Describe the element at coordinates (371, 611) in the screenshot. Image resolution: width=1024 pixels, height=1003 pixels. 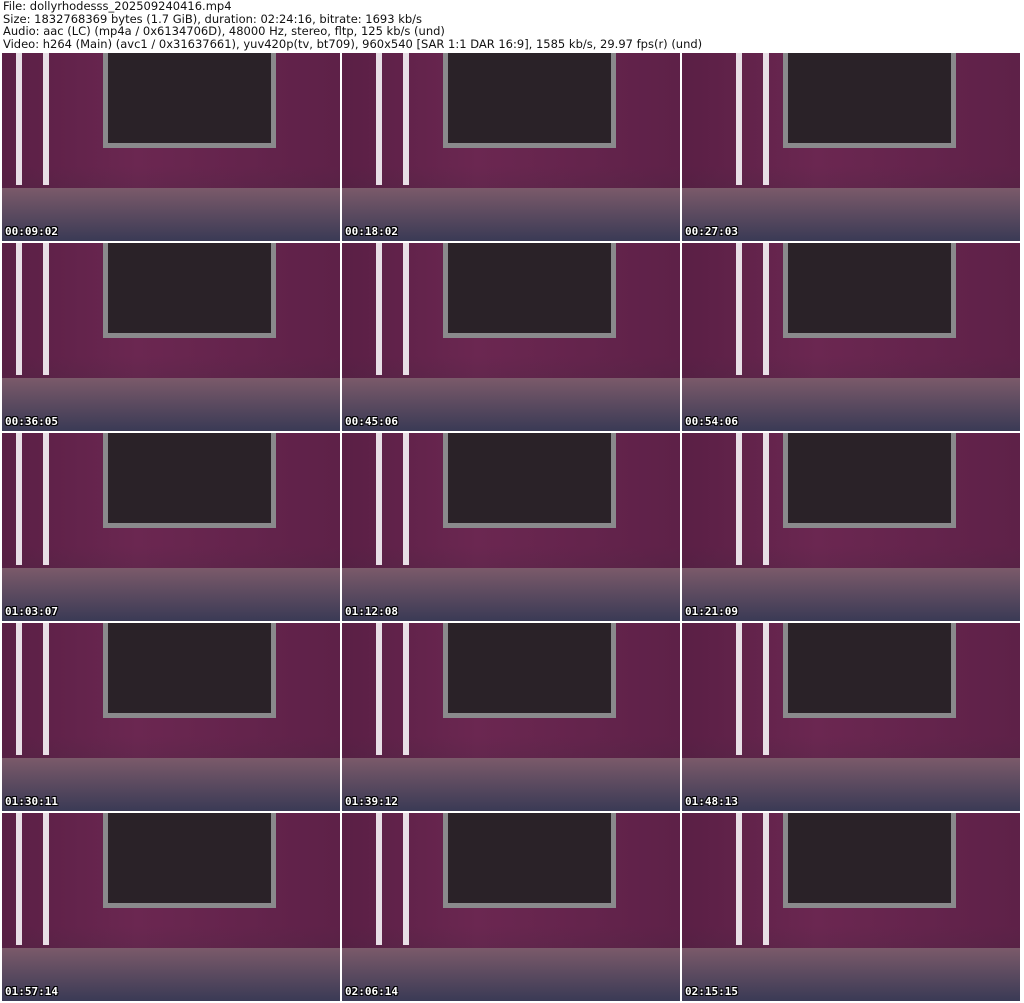
I see `thumbnail-timestamp: 01:12:08` at that location.